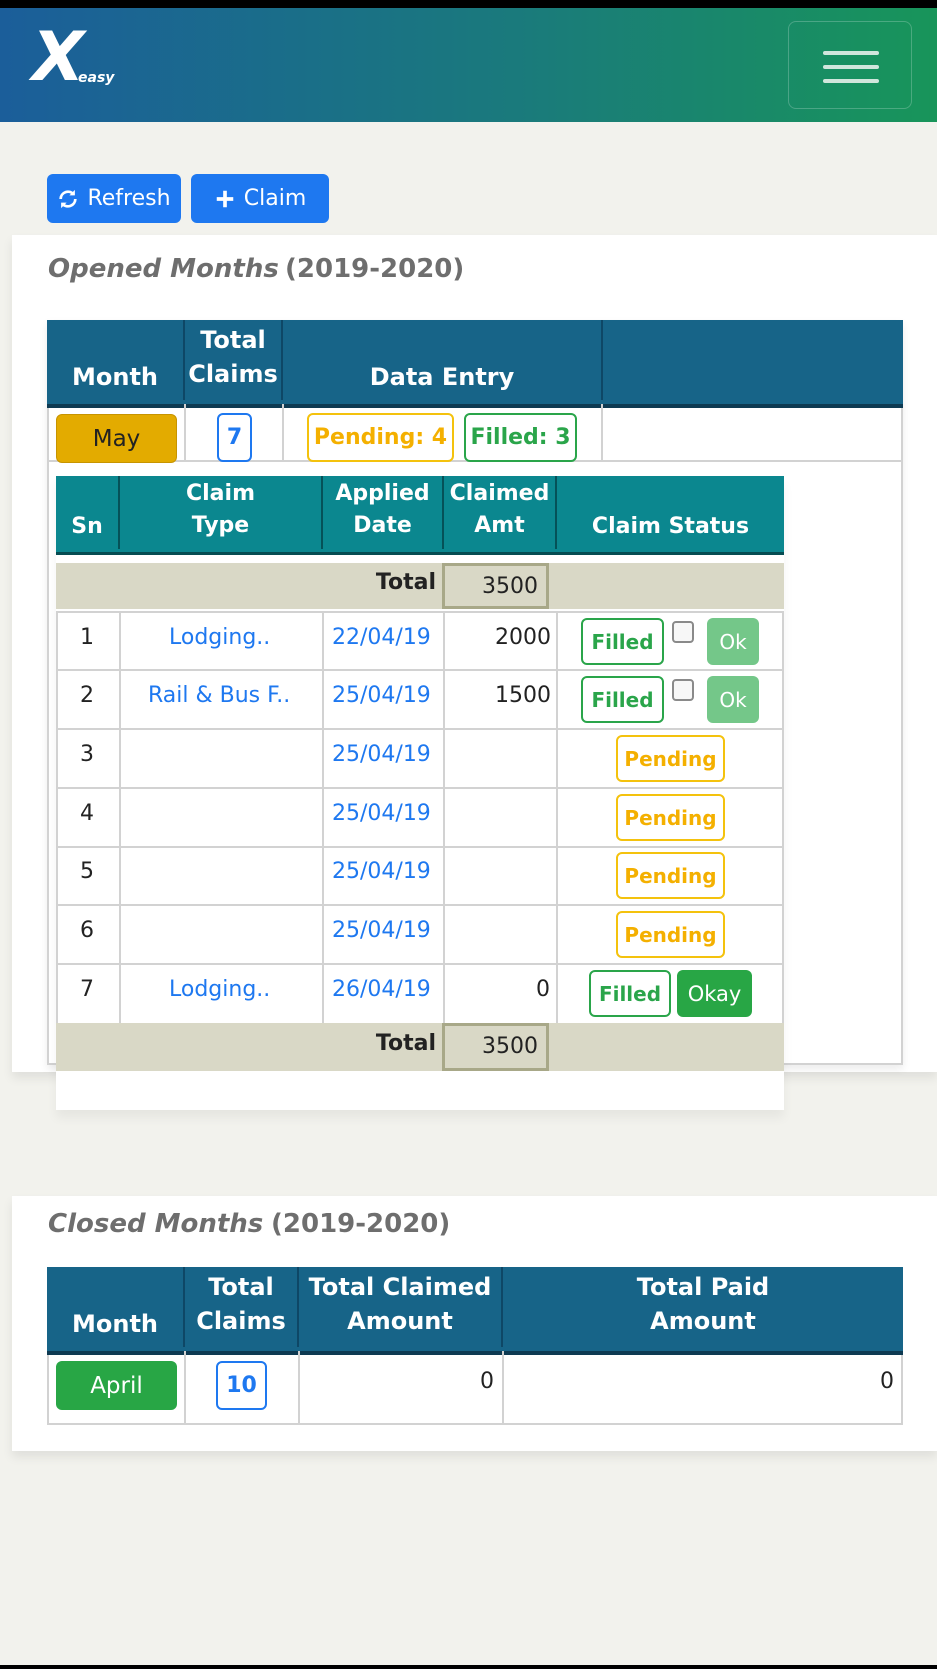 This screenshot has height=1669, width=937. What do you see at coordinates (224, 198) in the screenshot?
I see `plus-icon` at bounding box center [224, 198].